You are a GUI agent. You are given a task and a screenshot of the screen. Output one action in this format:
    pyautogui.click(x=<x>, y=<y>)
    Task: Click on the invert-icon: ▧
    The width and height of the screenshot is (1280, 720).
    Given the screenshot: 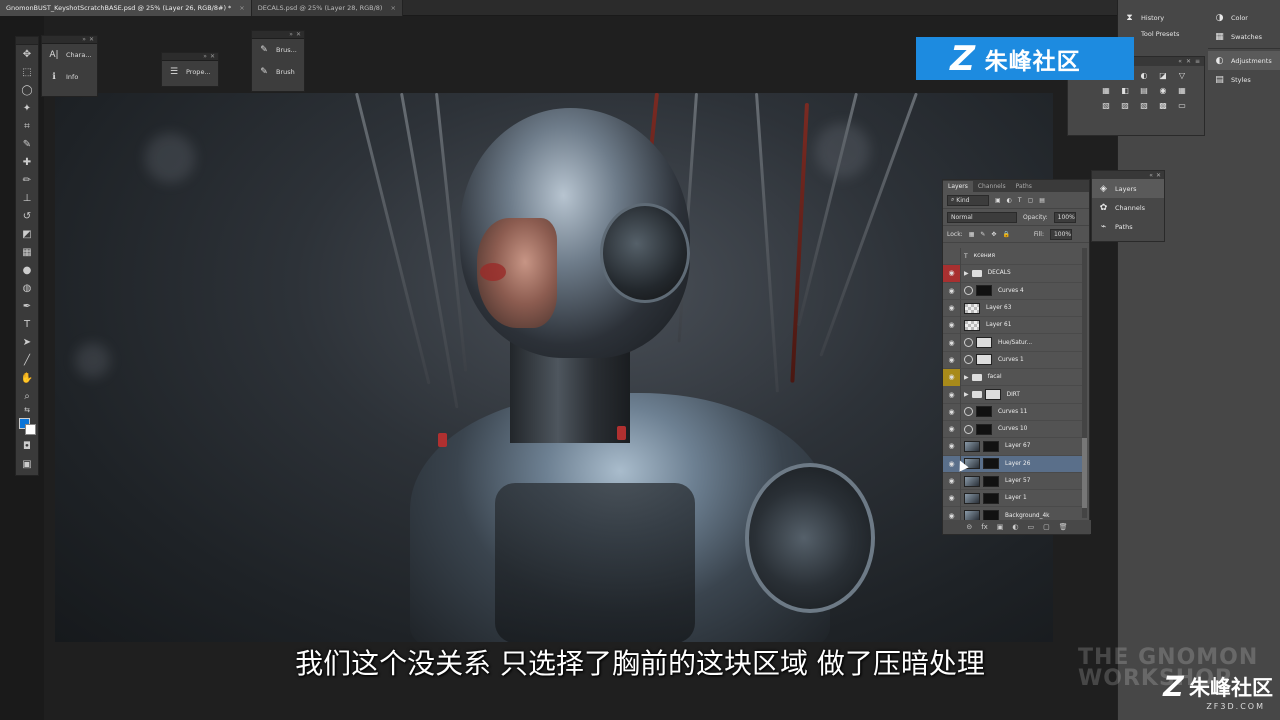 What is the action you would take?
    pyautogui.click(x=1106, y=105)
    